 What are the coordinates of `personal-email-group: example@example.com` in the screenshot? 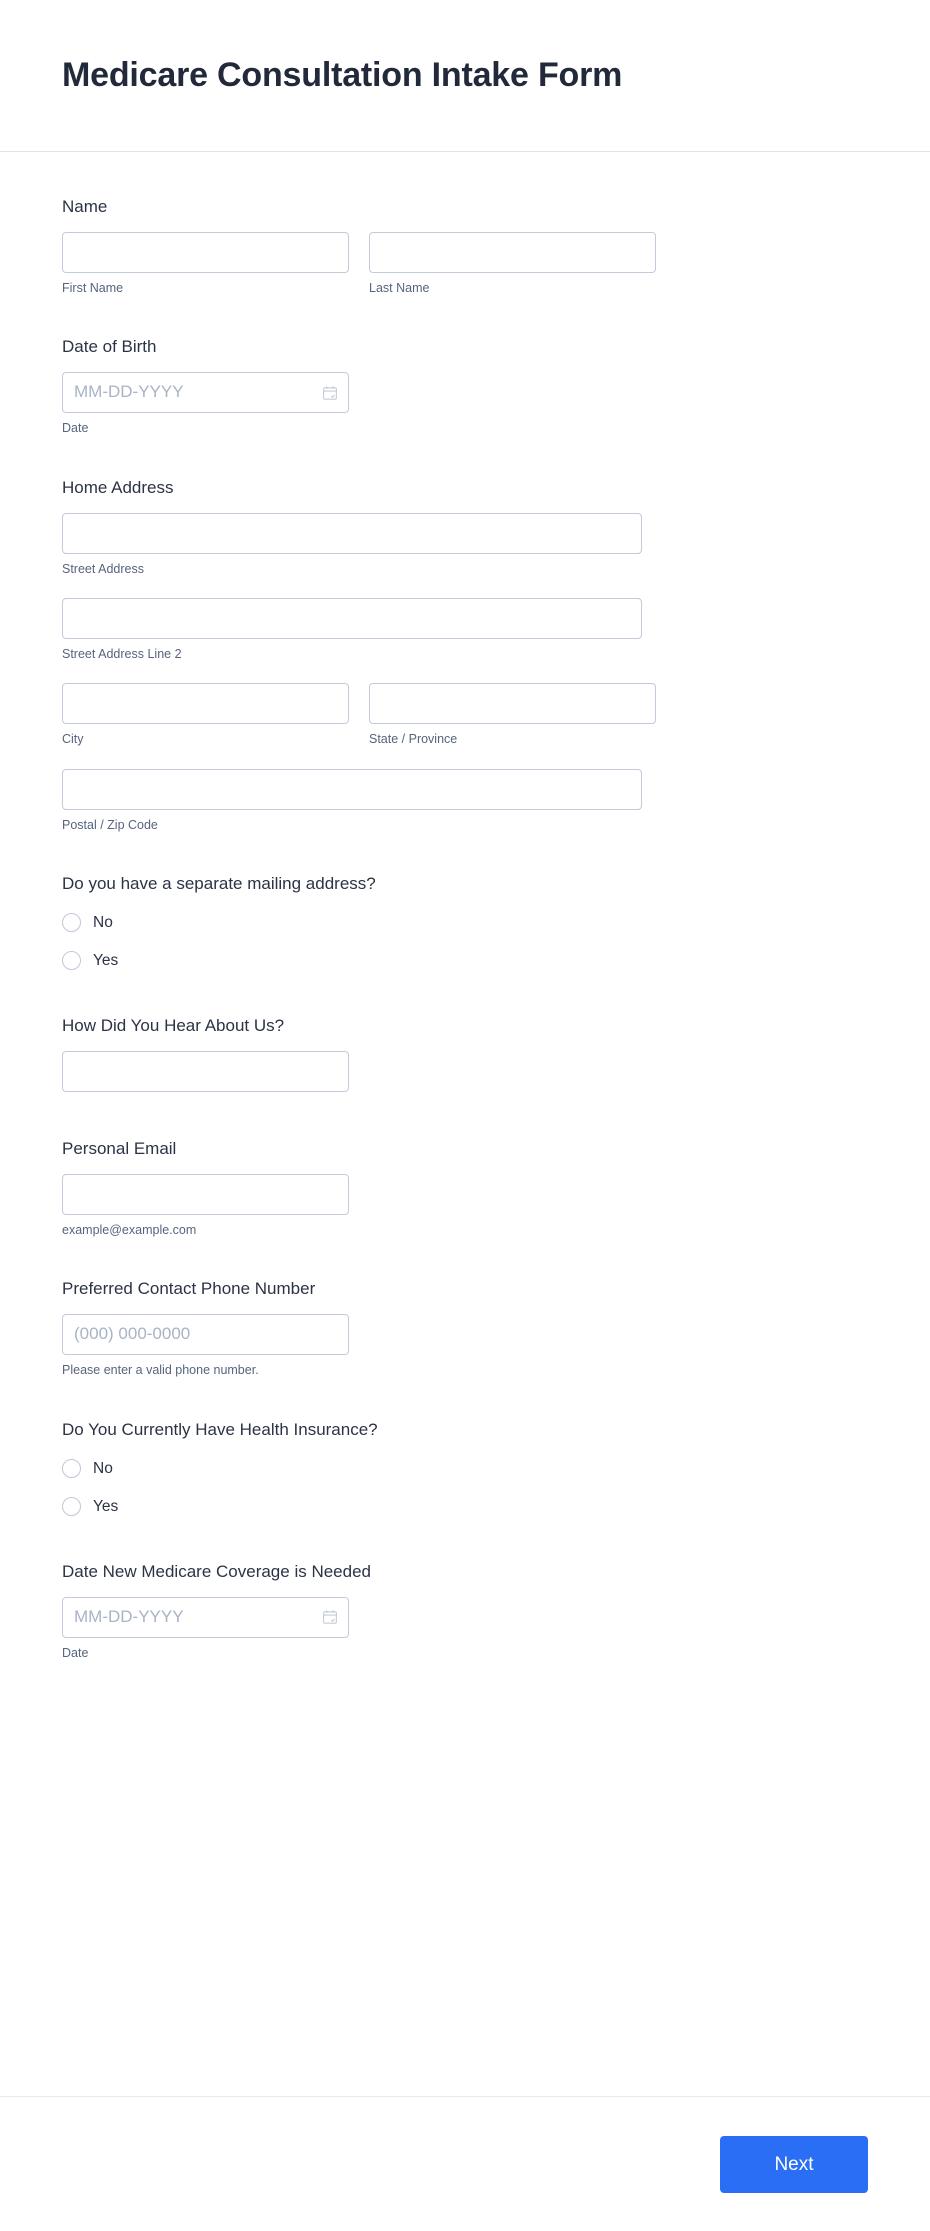 It's located at (205, 1206).